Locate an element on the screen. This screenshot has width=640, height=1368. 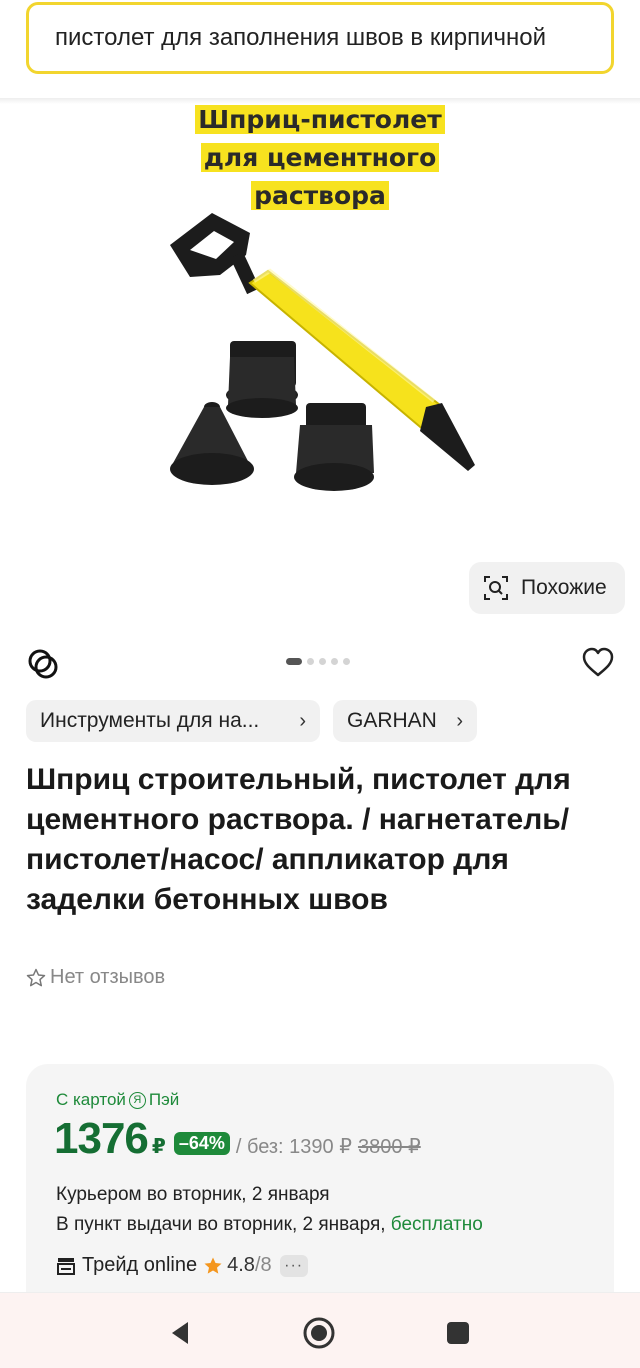
reviews-text: Нет отзывов is located at coordinates (108, 977).